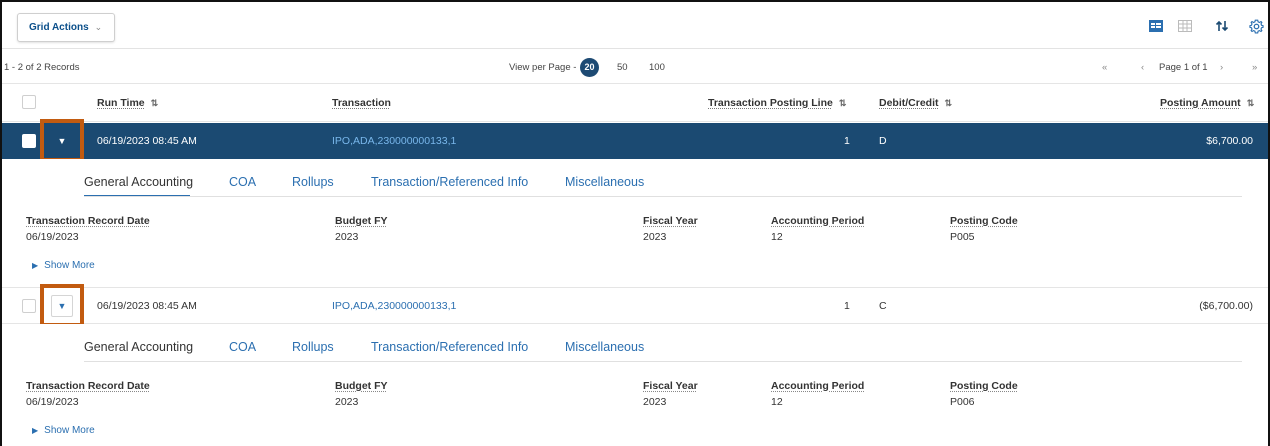  What do you see at coordinates (1104, 67) in the screenshot?
I see `first-page-icon: «` at bounding box center [1104, 67].